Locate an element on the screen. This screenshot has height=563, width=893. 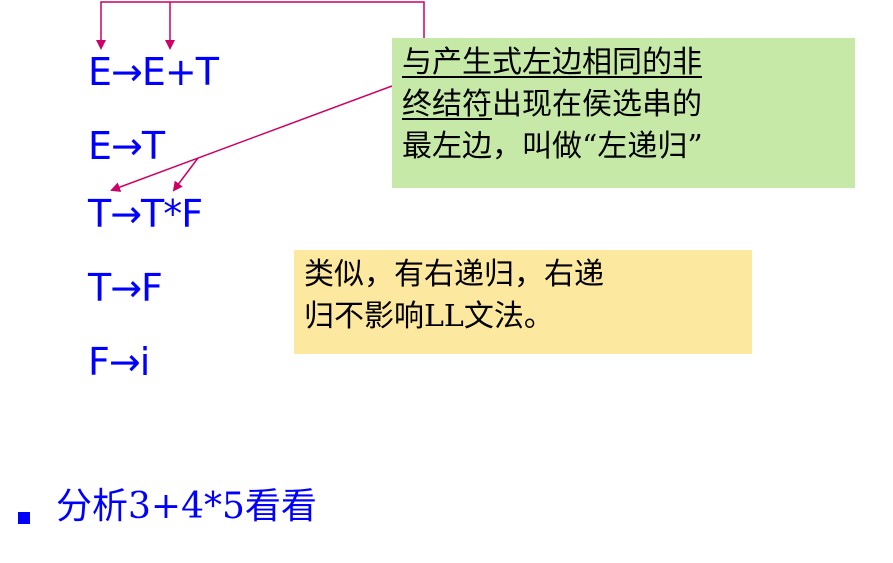
production-t-f: T→F is located at coordinates (125, 288).